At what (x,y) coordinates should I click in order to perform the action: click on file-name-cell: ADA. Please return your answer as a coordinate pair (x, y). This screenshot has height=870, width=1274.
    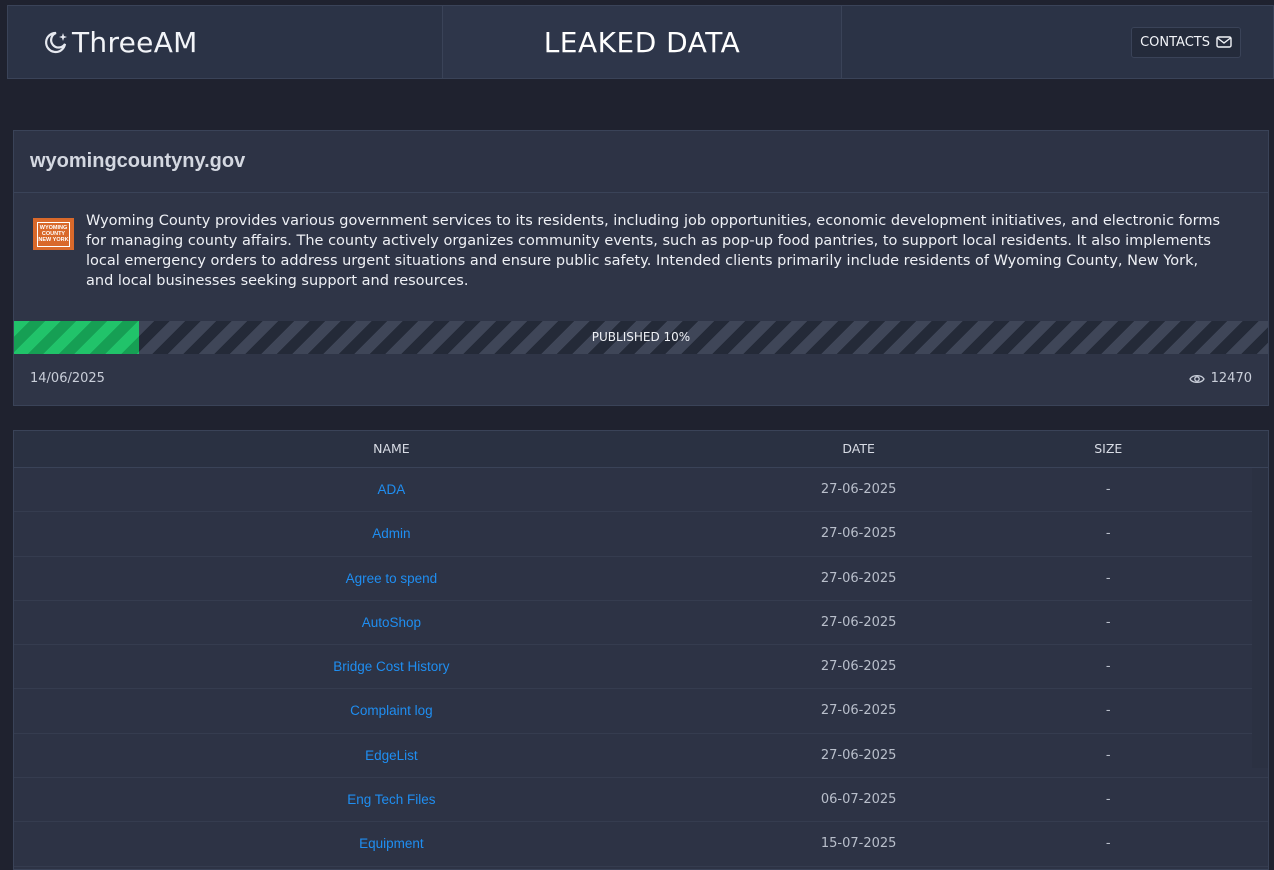
    Looking at the image, I should click on (391, 489).